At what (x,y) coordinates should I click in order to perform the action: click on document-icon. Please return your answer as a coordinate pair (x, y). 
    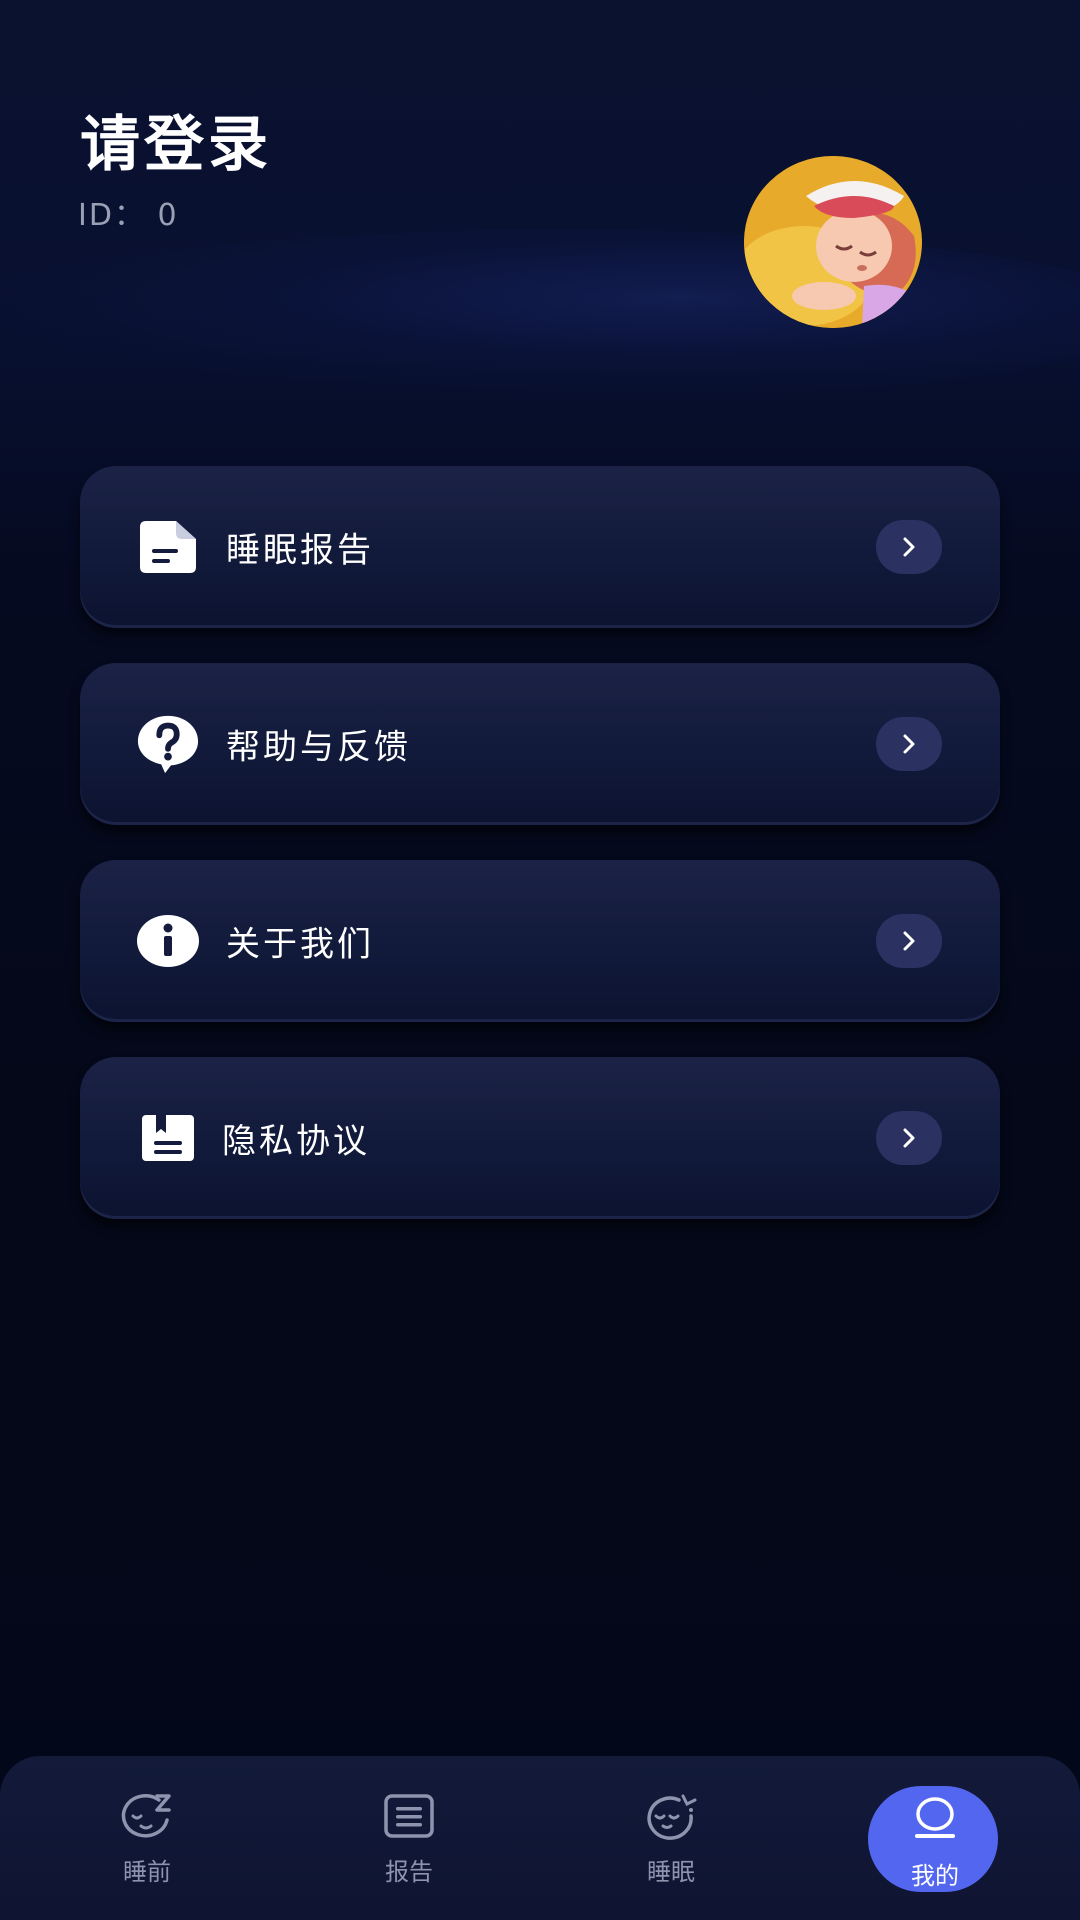
    Looking at the image, I should click on (168, 547).